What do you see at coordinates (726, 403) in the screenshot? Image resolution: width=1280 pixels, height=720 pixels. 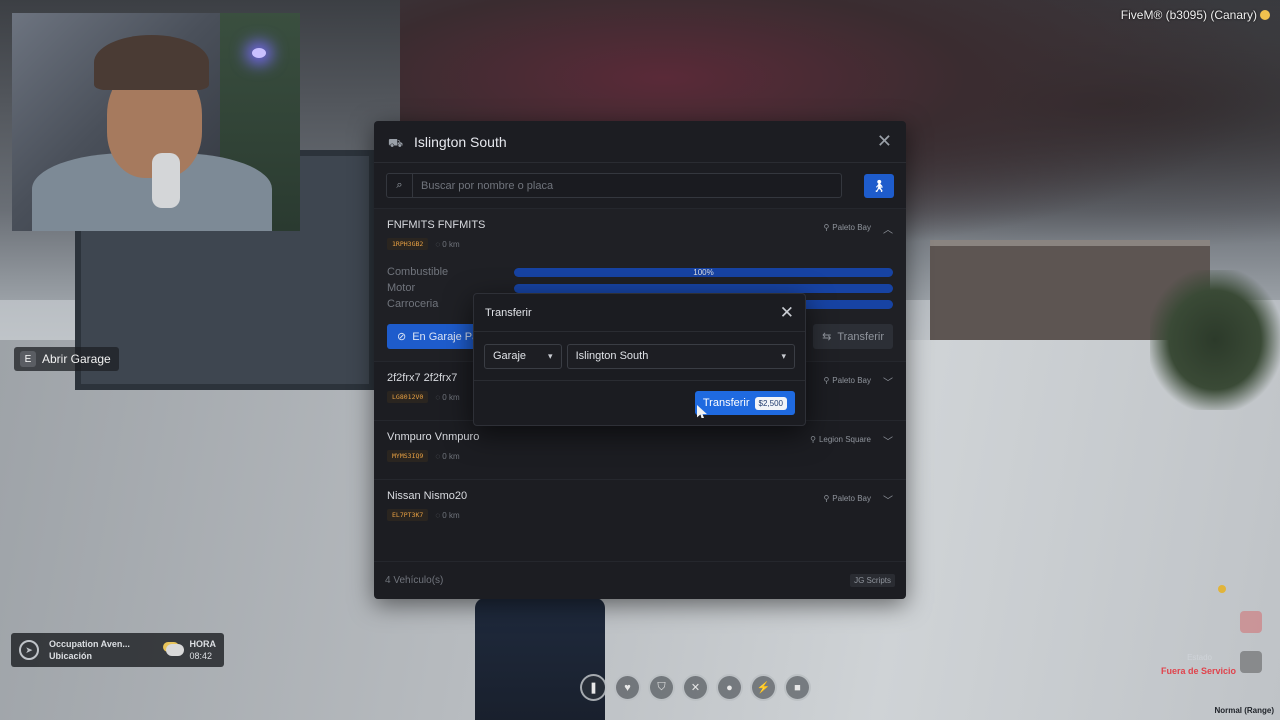 I see `confirm-transfer-label: Transferir` at bounding box center [726, 403].